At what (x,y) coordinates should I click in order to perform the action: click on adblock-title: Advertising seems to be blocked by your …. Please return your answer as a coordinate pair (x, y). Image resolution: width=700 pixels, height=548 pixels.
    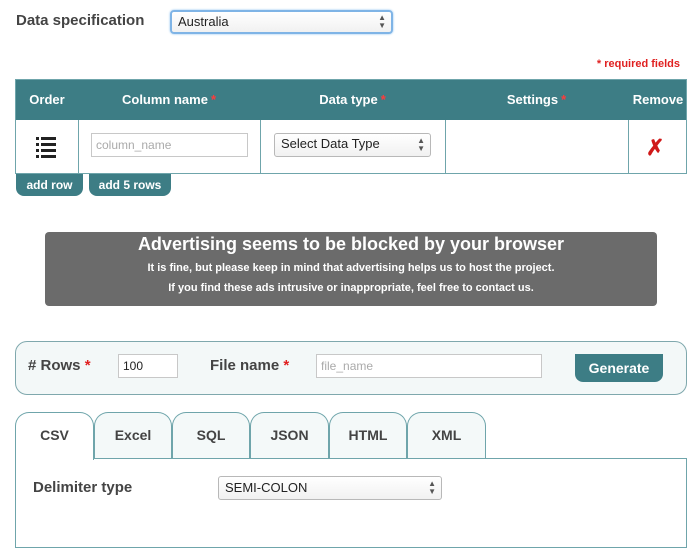
    Looking at the image, I should click on (351, 244).